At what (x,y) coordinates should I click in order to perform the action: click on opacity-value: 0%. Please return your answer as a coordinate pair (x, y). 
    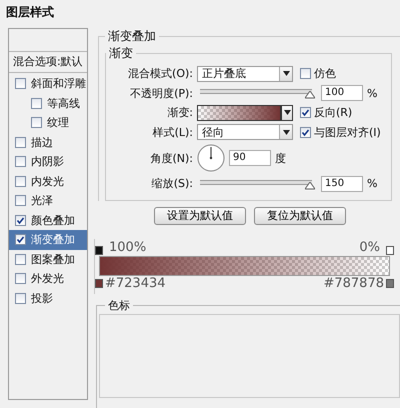
    Looking at the image, I should click on (369, 247).